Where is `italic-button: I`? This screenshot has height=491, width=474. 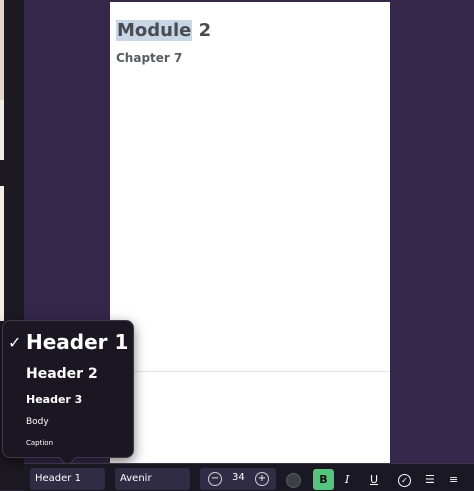
italic-button: I is located at coordinates (347, 479).